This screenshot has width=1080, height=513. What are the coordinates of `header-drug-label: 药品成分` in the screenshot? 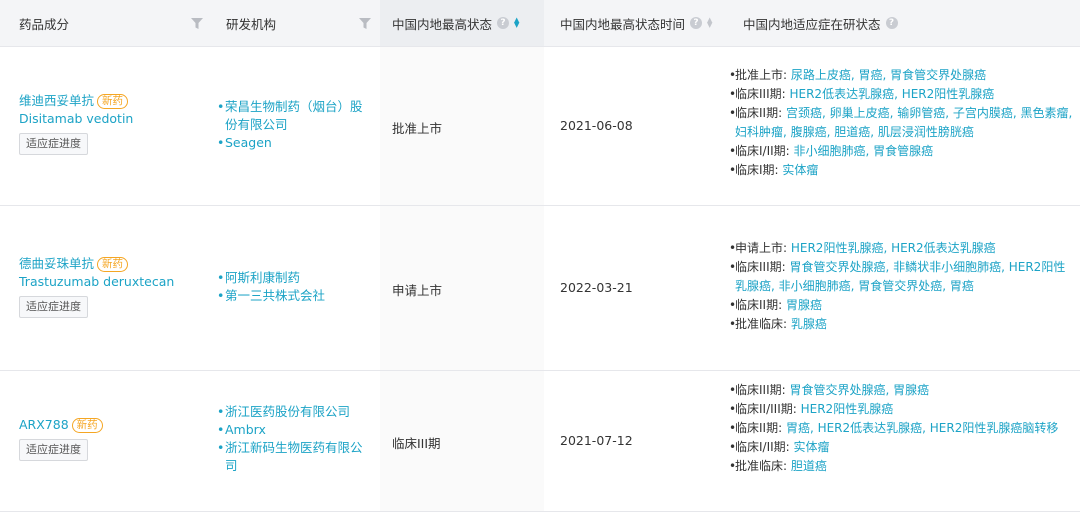 It's located at (44, 24).